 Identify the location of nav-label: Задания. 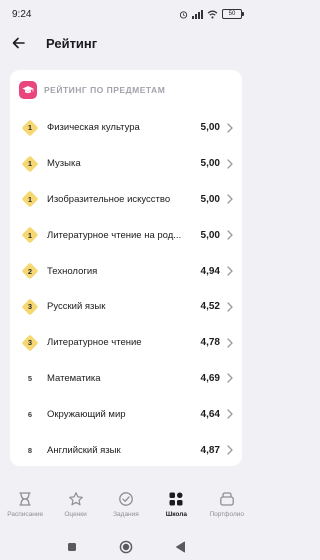
(126, 514).